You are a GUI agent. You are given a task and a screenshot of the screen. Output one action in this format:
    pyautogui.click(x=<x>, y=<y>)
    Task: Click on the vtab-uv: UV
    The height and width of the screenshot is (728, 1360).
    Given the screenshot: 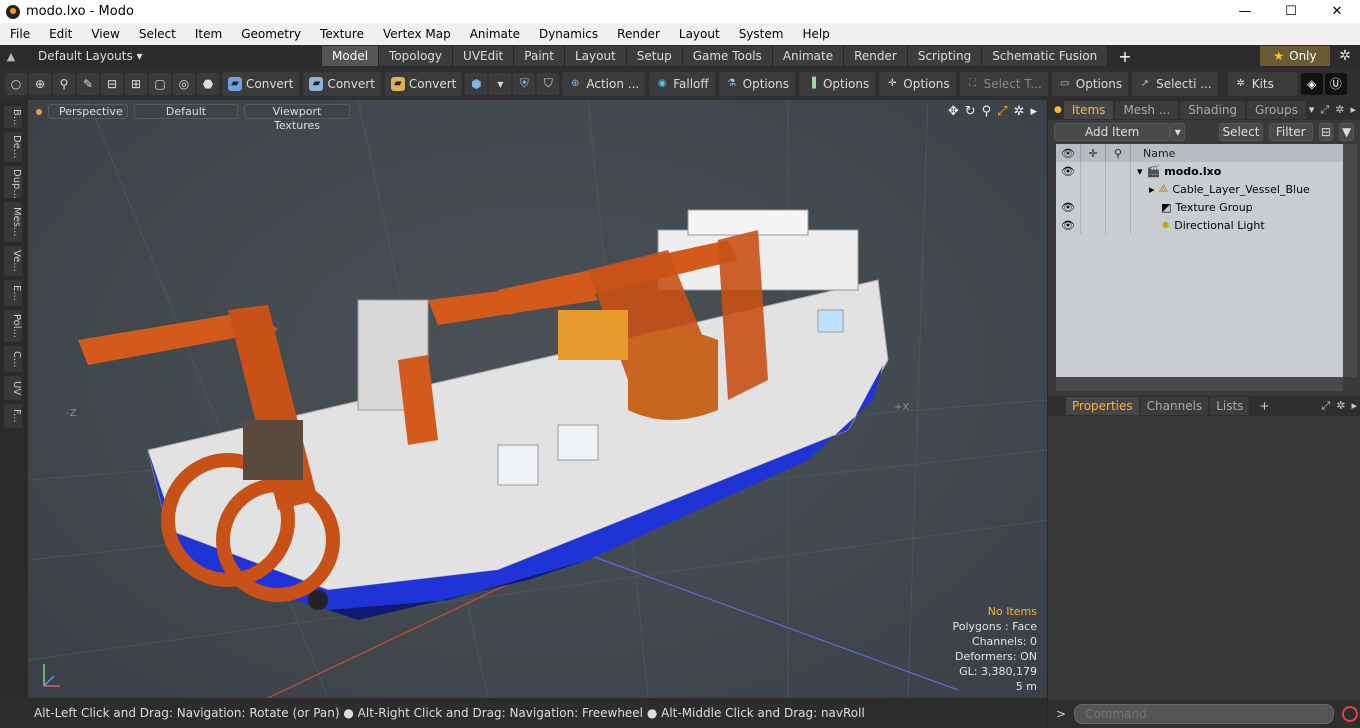 What is the action you would take?
    pyautogui.click(x=13, y=388)
    